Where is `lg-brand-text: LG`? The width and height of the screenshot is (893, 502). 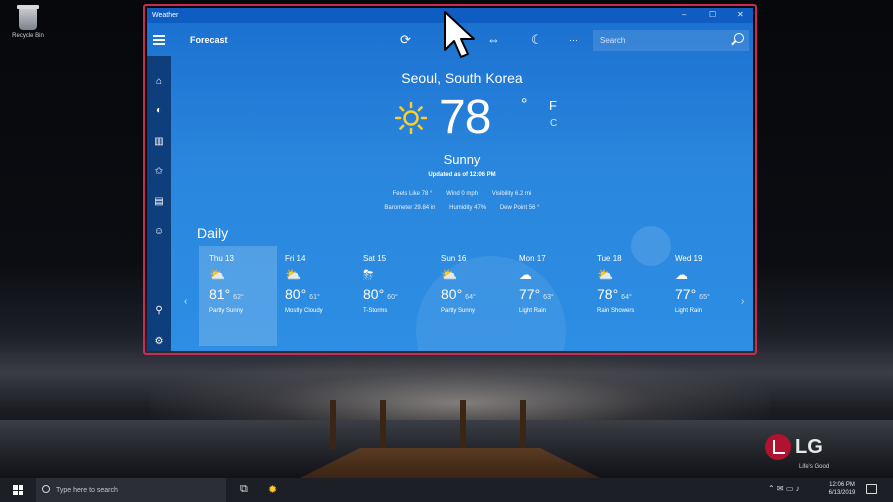 lg-brand-text: LG is located at coordinates (809, 446).